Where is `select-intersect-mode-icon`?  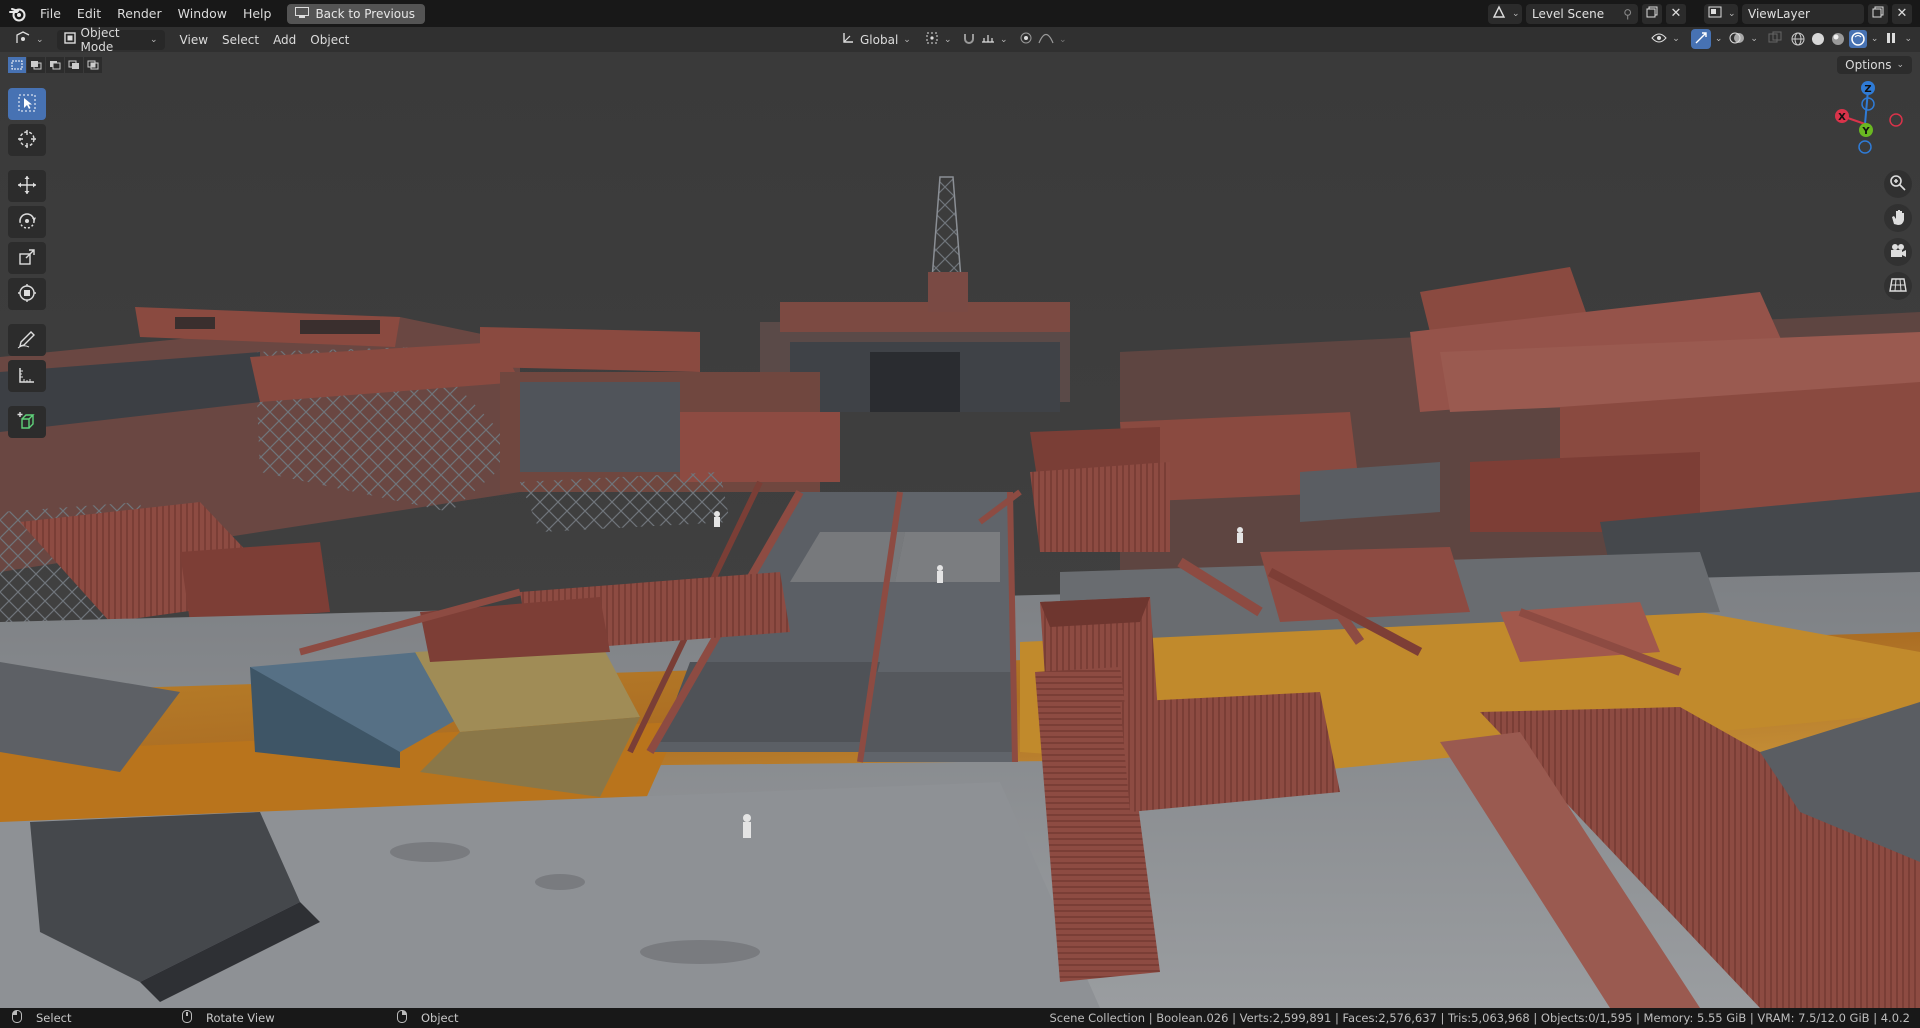 select-intersect-mode-icon is located at coordinates (93, 65).